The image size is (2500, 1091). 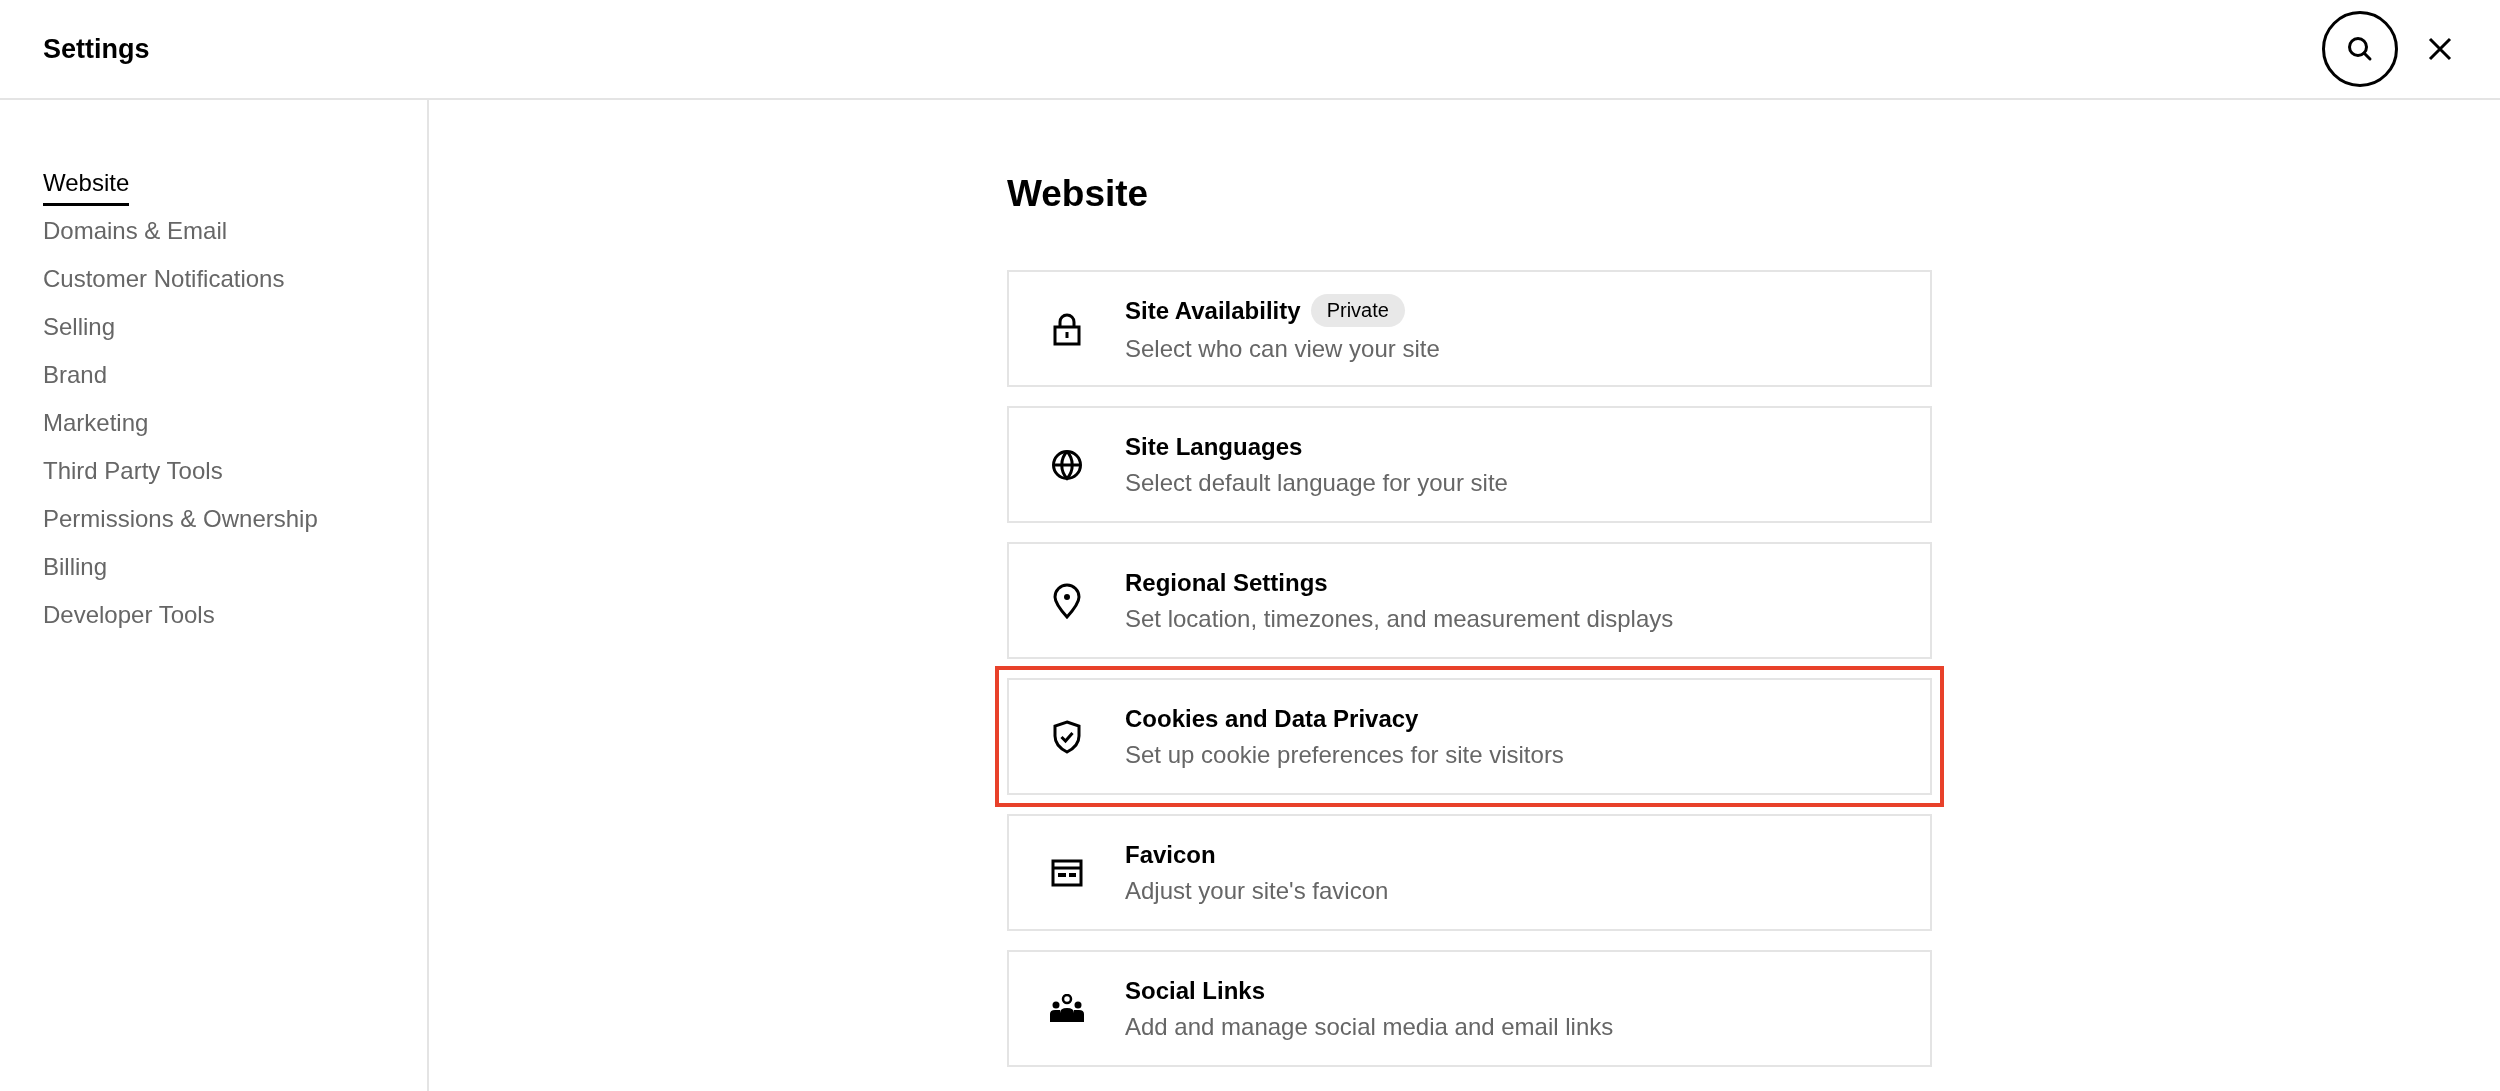 I want to click on card-title: Regional Settings, so click(x=1226, y=582).